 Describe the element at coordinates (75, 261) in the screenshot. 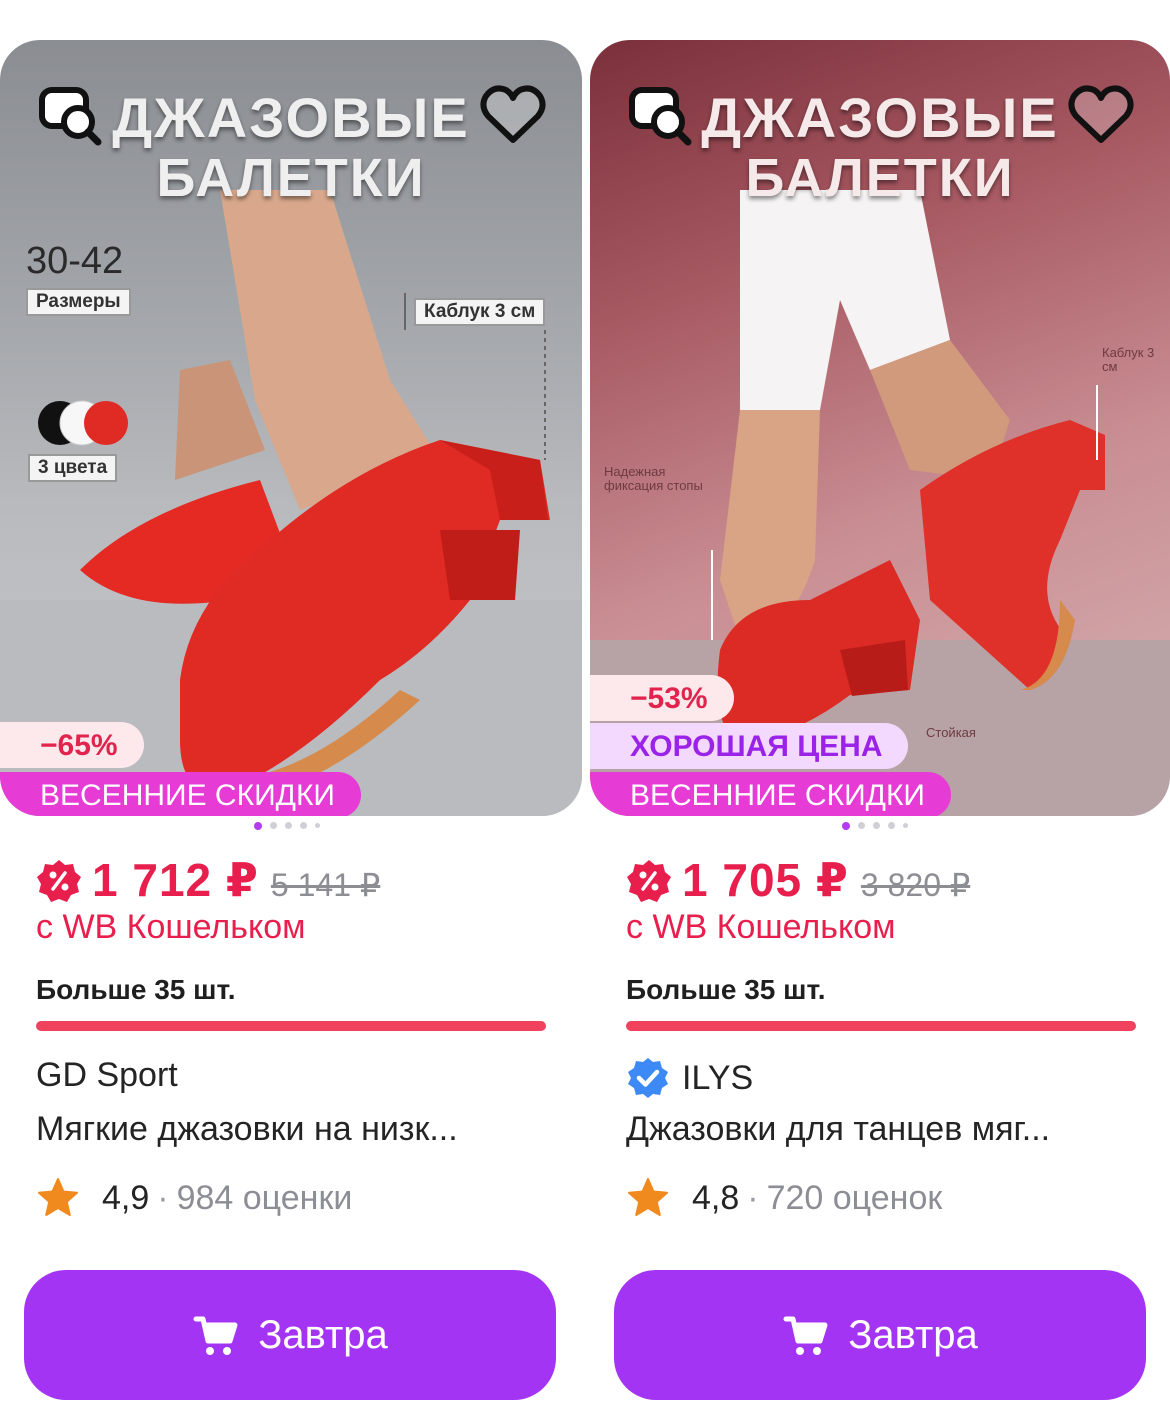

I see `sizes-range: 30-42` at that location.